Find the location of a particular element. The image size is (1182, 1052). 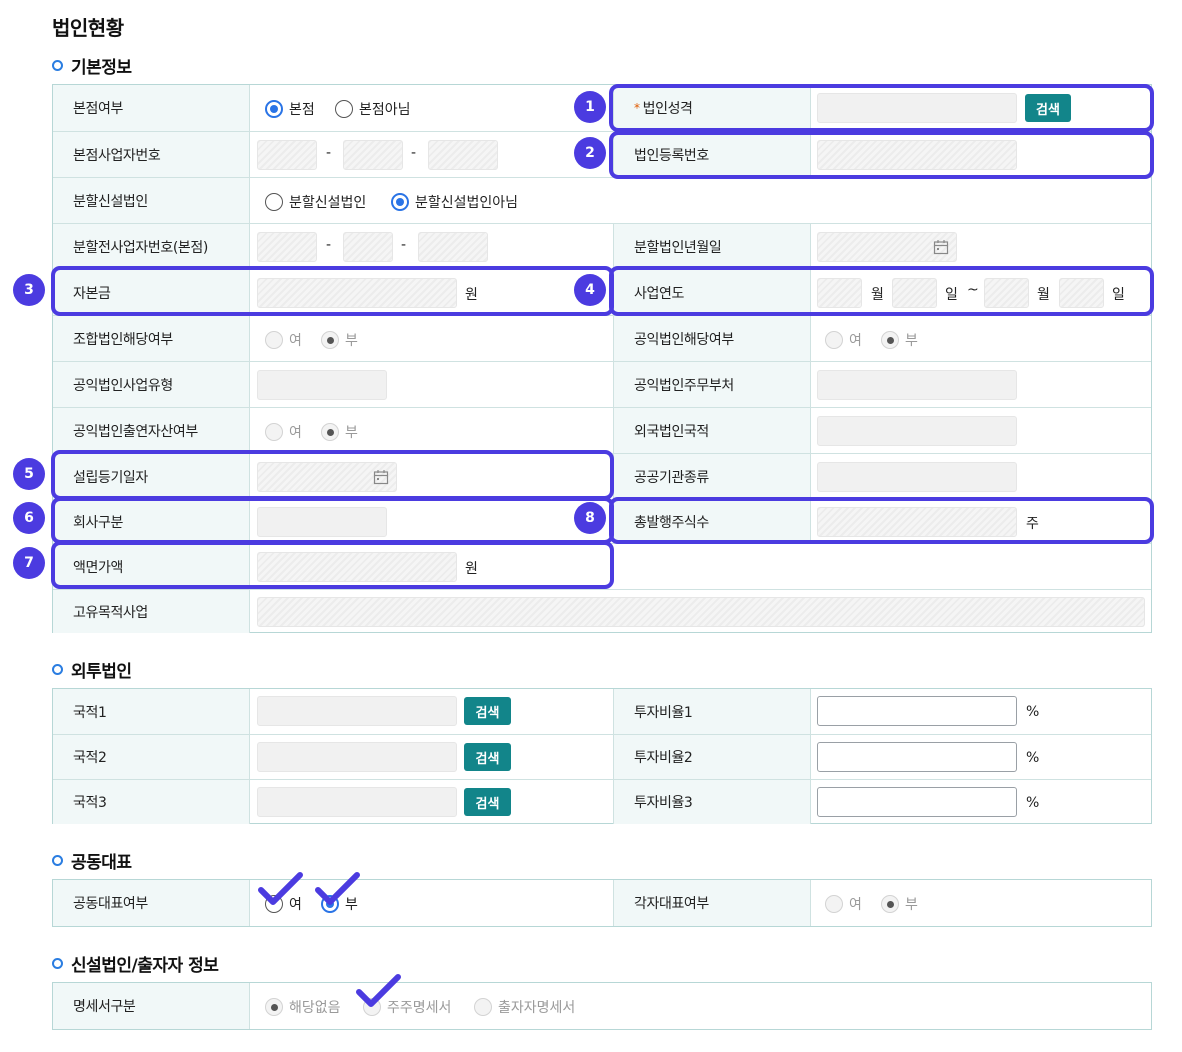

radio-label: 해당없음 is located at coordinates (315, 1008).